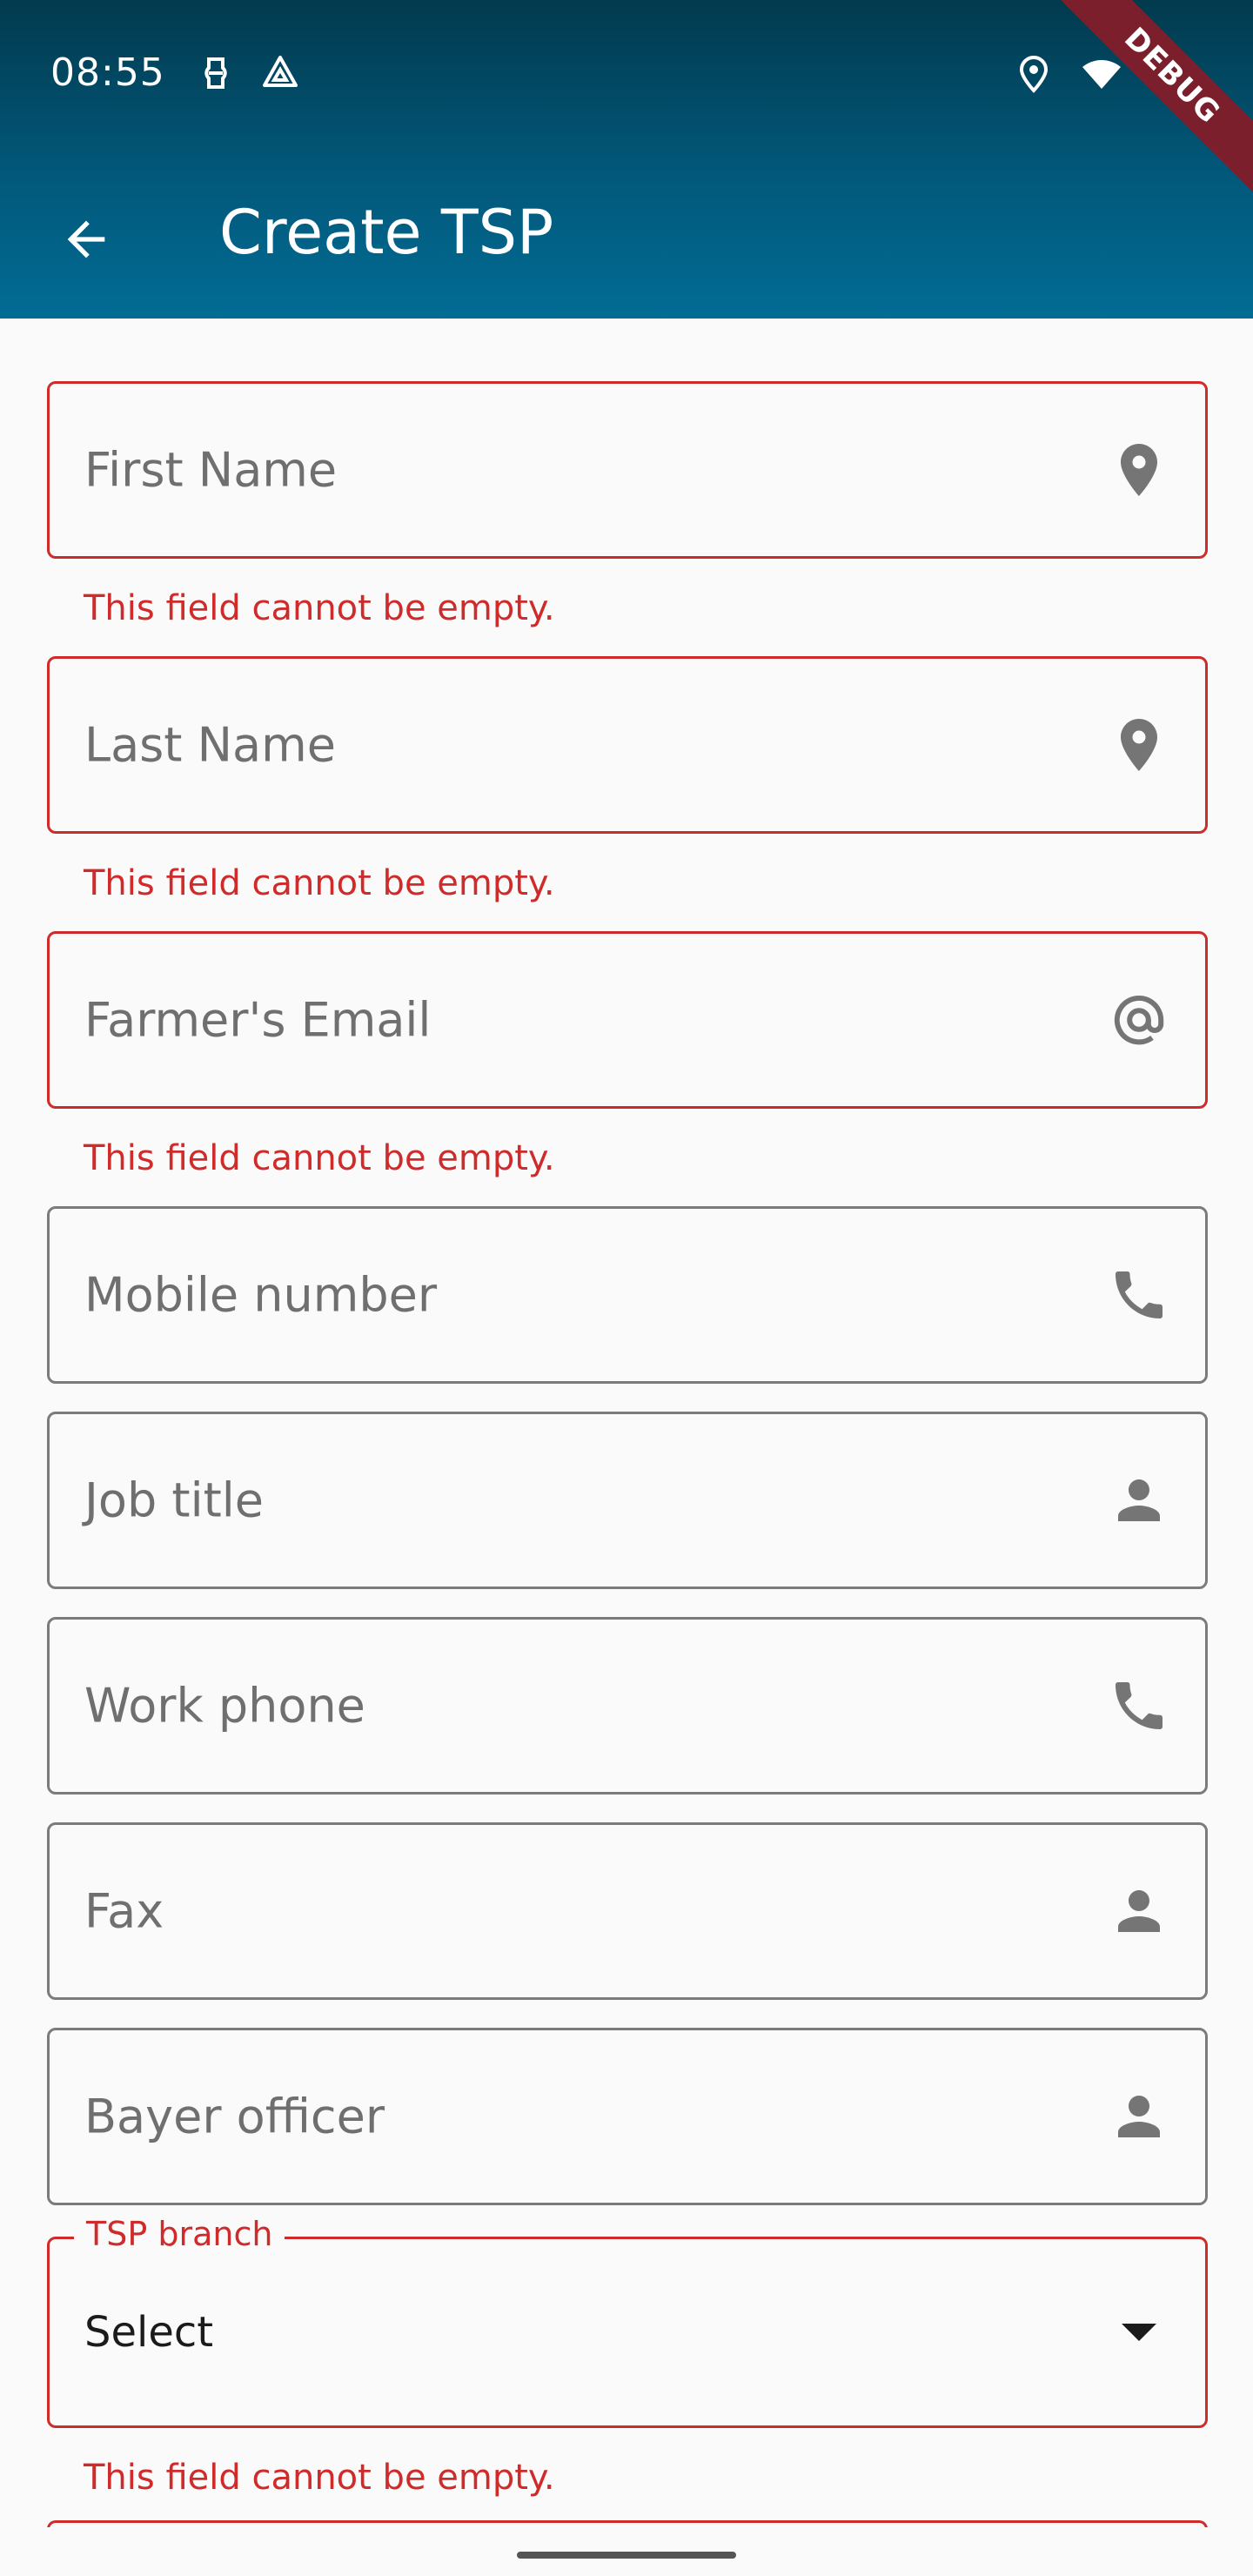 The width and height of the screenshot is (1253, 2576). I want to click on mobile-number-field: Mobile number, so click(627, 1295).